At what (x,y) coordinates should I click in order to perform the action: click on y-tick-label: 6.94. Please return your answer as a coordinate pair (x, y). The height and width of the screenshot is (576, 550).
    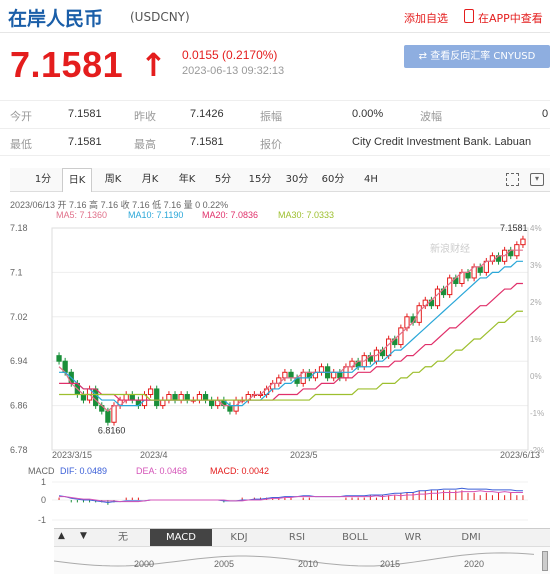
    Looking at the image, I should click on (19, 361).